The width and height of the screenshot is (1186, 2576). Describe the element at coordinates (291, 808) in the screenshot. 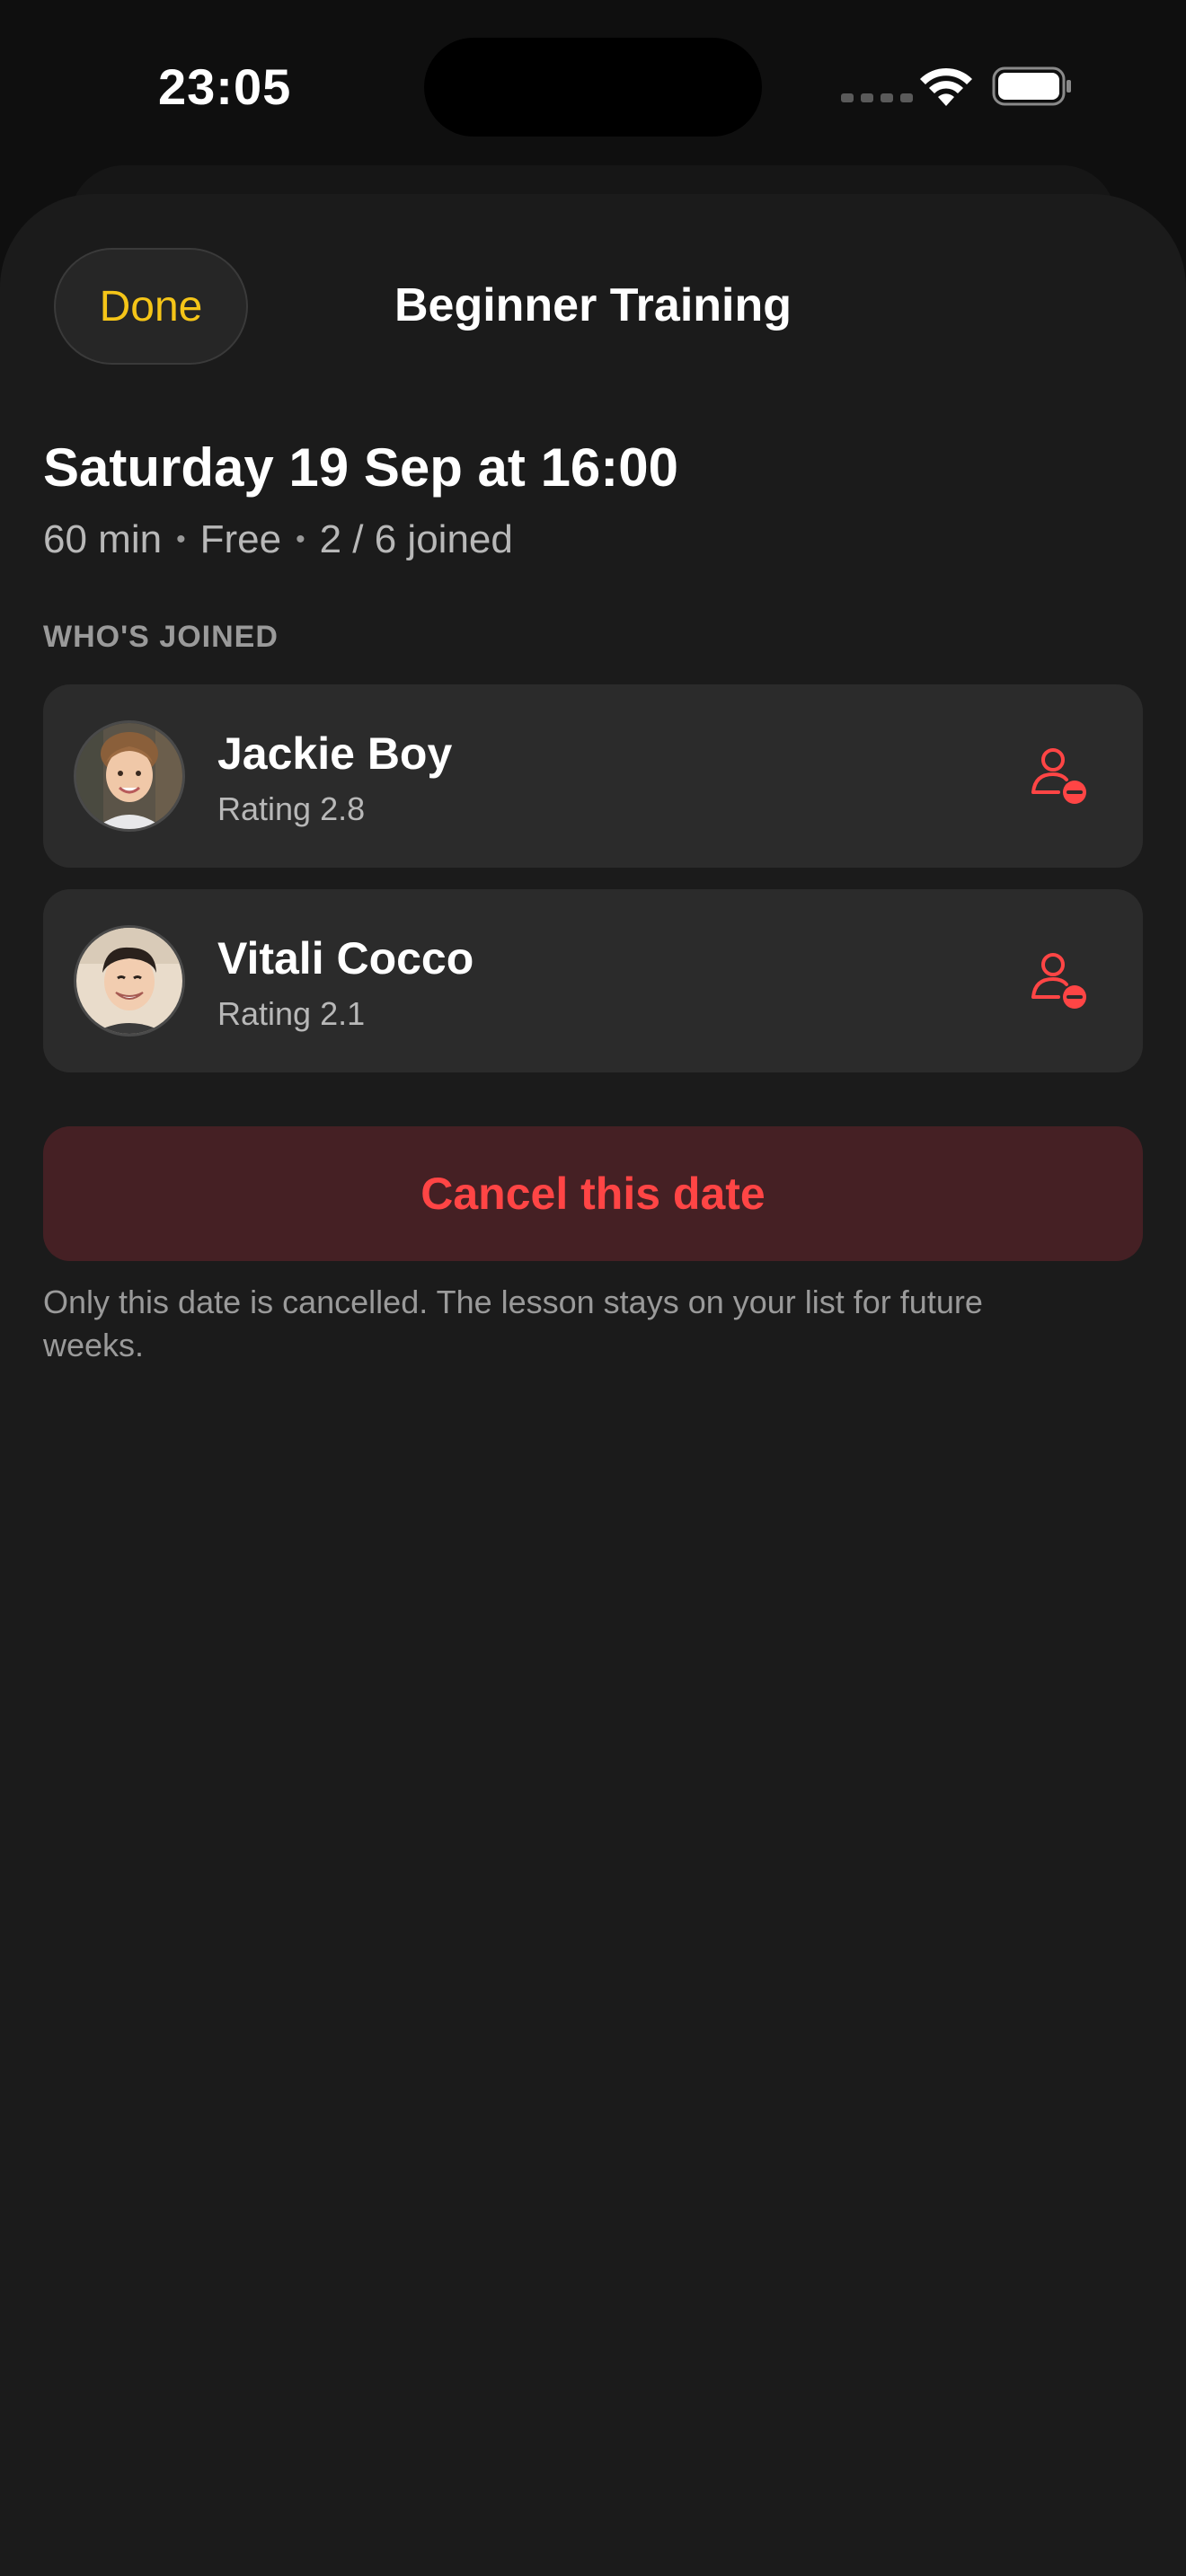

I see `participant-rating: Rating 2.8` at that location.